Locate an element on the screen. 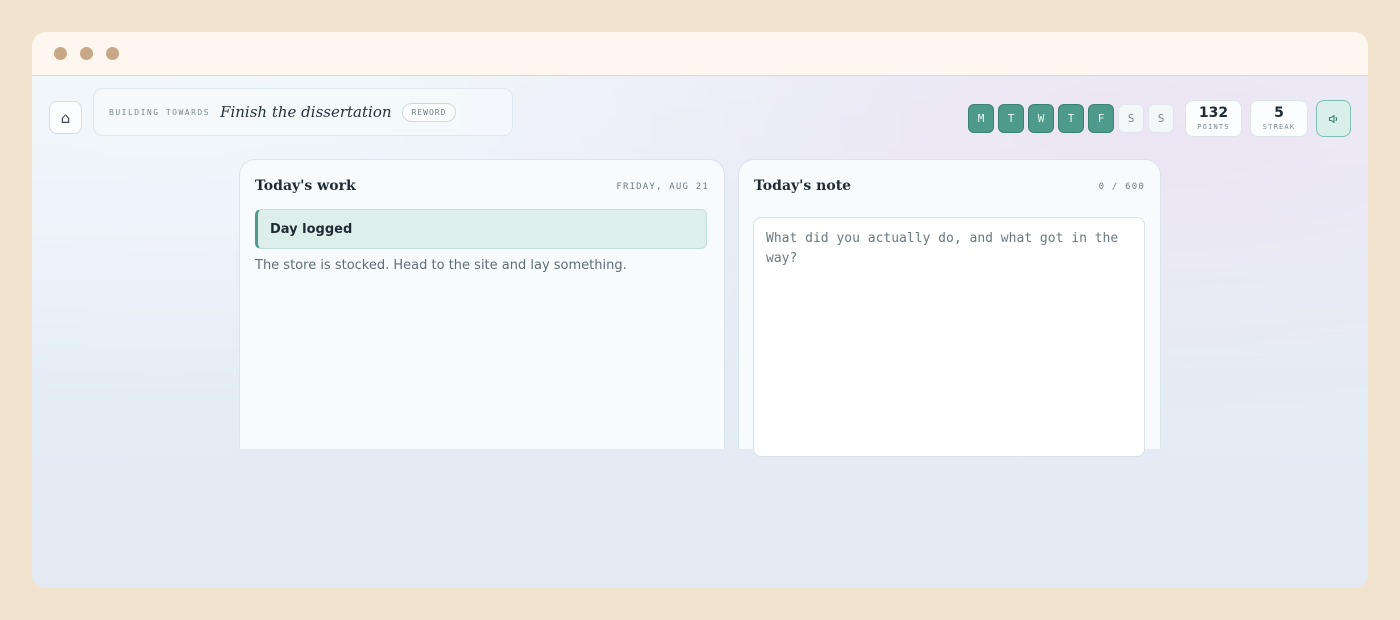  goal-title: Finish the dissertation is located at coordinates (306, 112).